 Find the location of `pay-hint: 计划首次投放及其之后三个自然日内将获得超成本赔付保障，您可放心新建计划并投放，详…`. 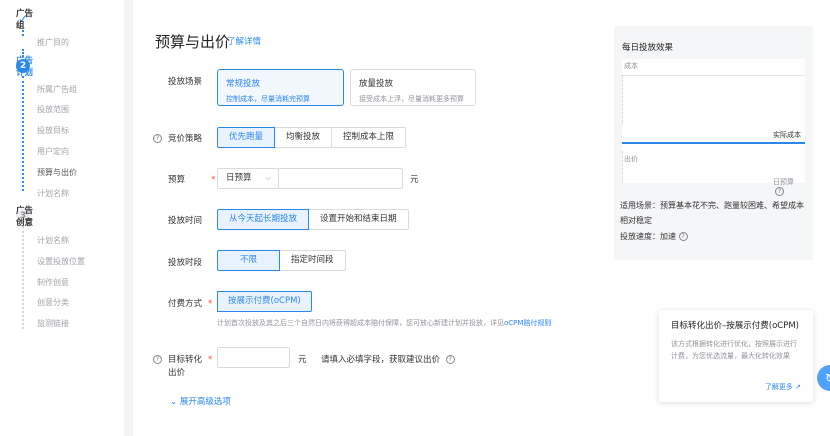

pay-hint: 计划首次投放及其之后三个自然日内将获得超成本赔付保障，您可放心新建计划并投放，详… is located at coordinates (384, 323).